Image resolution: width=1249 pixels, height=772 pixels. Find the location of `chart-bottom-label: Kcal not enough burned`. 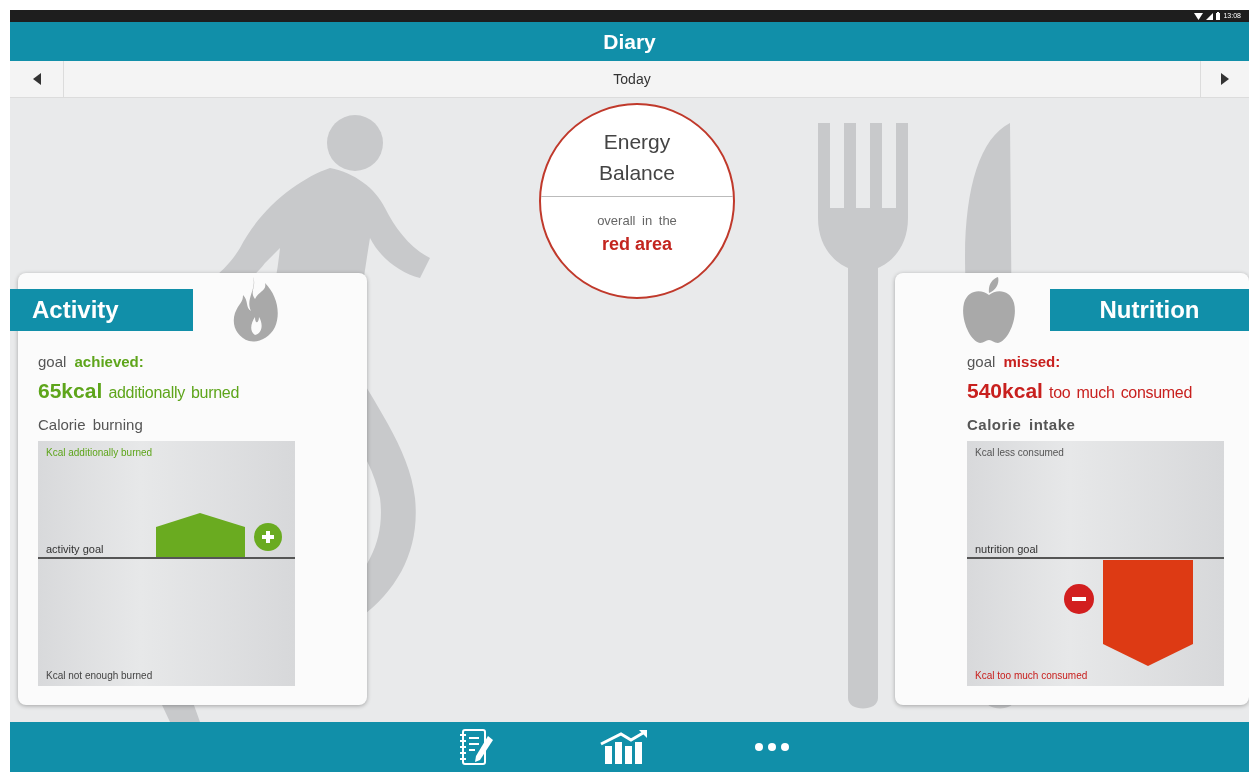

chart-bottom-label: Kcal not enough burned is located at coordinates (99, 675).